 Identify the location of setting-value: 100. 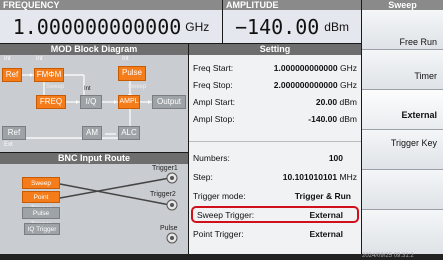
(335, 157).